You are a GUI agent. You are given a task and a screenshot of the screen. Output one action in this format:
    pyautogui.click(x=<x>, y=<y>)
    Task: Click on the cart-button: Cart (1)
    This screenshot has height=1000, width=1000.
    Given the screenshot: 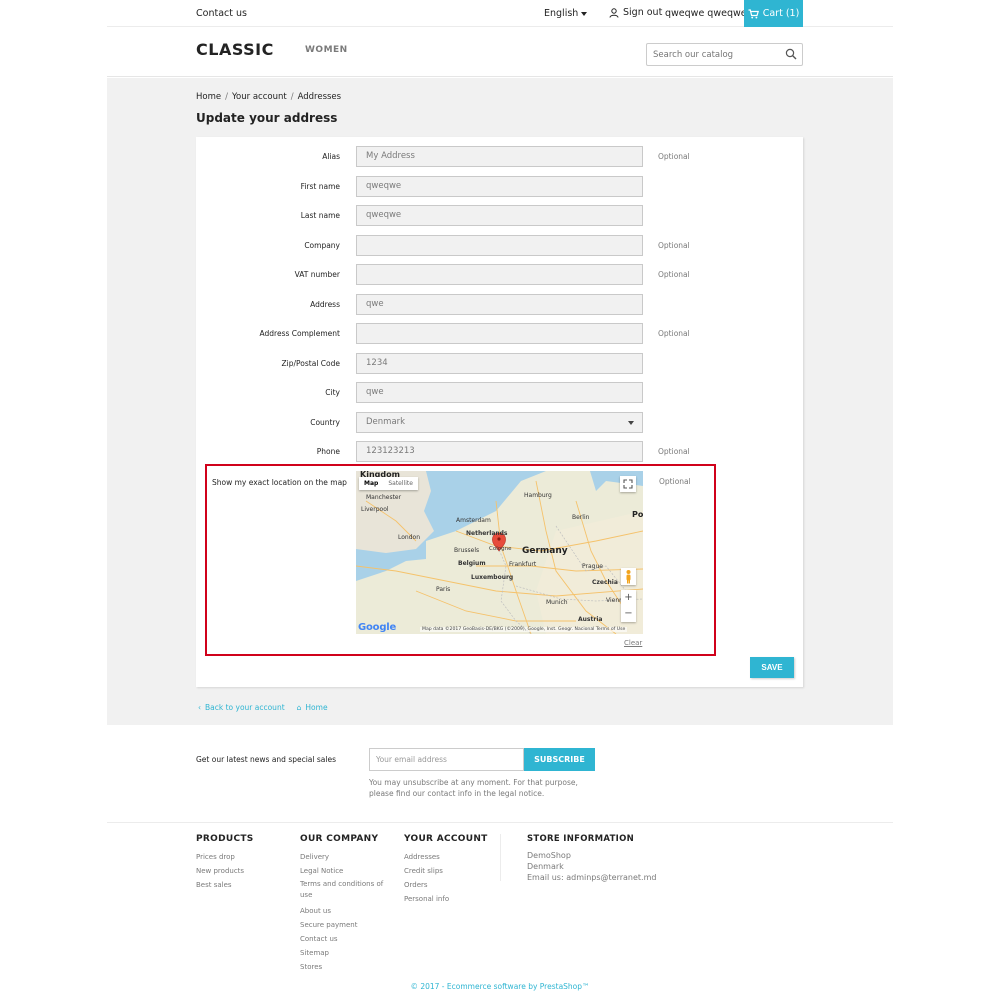 What is the action you would take?
    pyautogui.click(x=773, y=13)
    